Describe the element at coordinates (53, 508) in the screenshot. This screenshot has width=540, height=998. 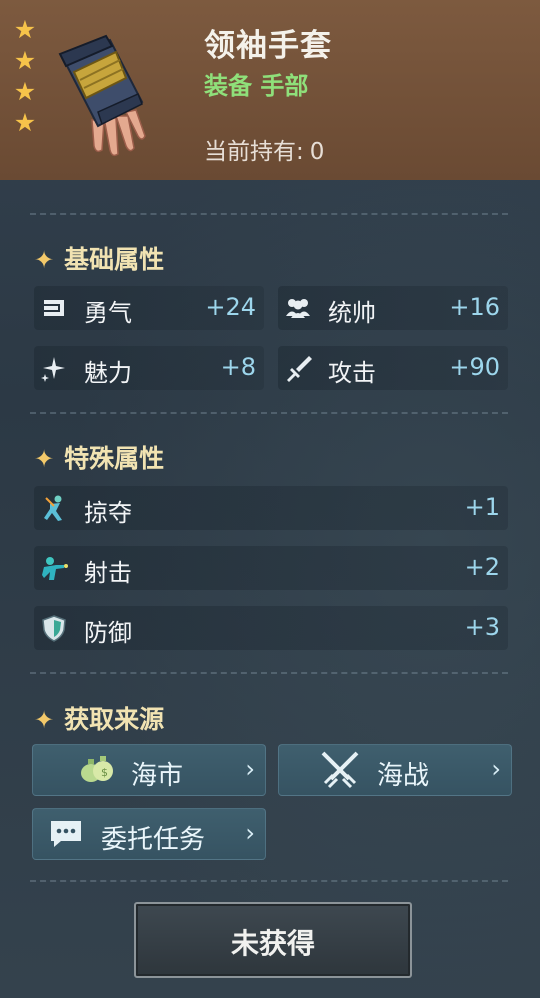
I see `plunder-icon` at that location.